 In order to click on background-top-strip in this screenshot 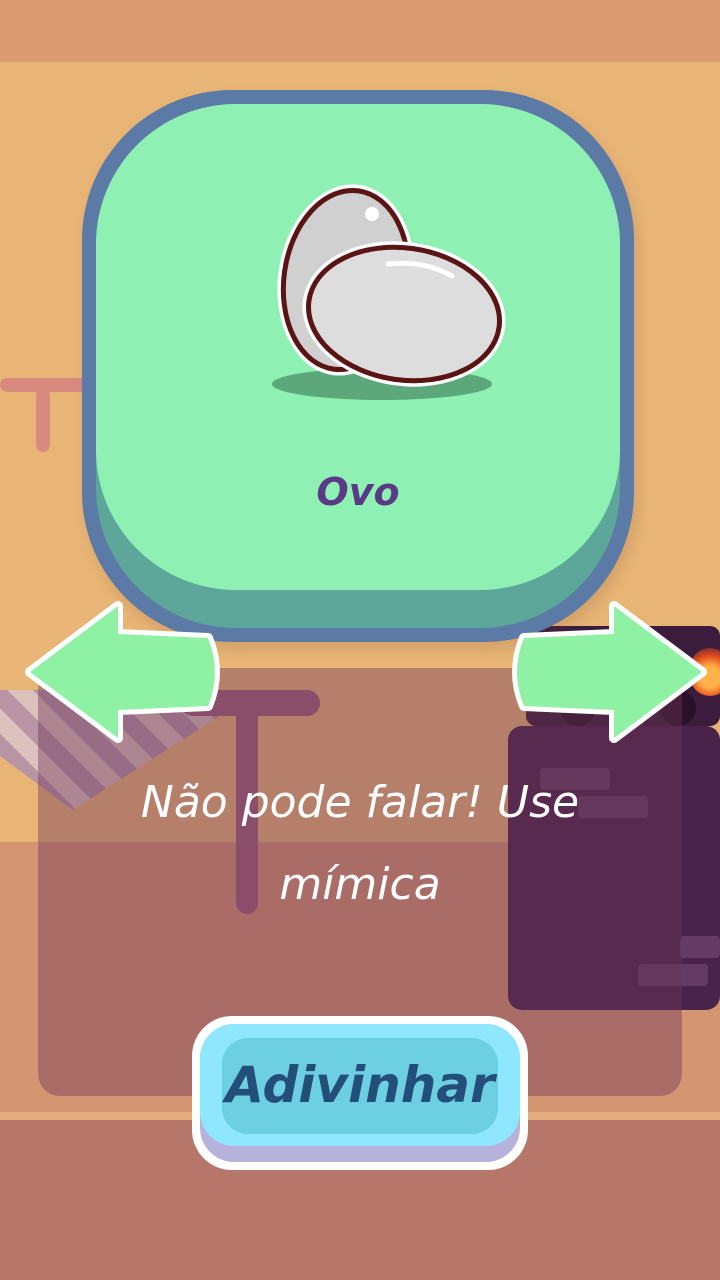, I will do `click(360, 31)`.